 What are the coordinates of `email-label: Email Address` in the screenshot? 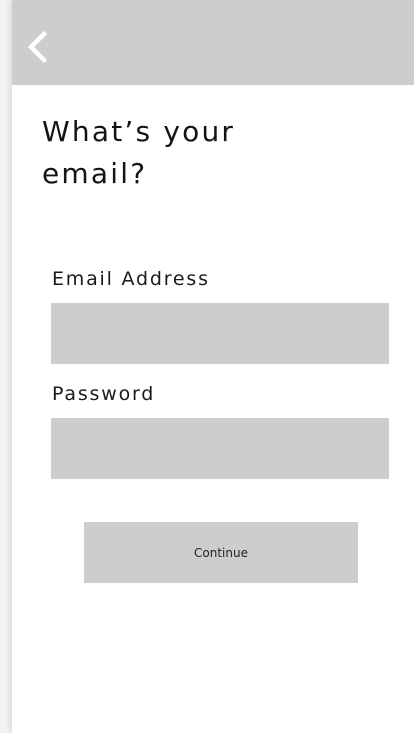 It's located at (131, 279).